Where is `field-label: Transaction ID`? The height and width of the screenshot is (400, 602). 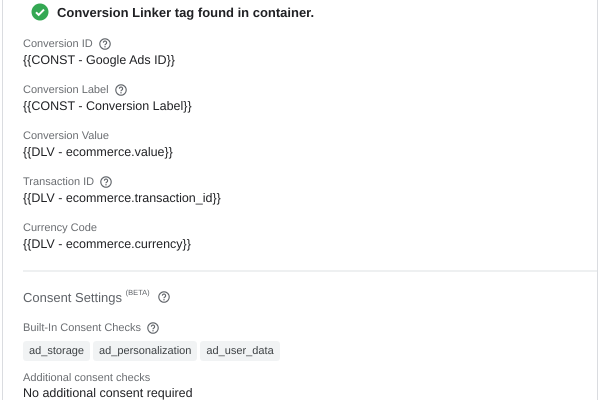 field-label: Transaction ID is located at coordinates (58, 182).